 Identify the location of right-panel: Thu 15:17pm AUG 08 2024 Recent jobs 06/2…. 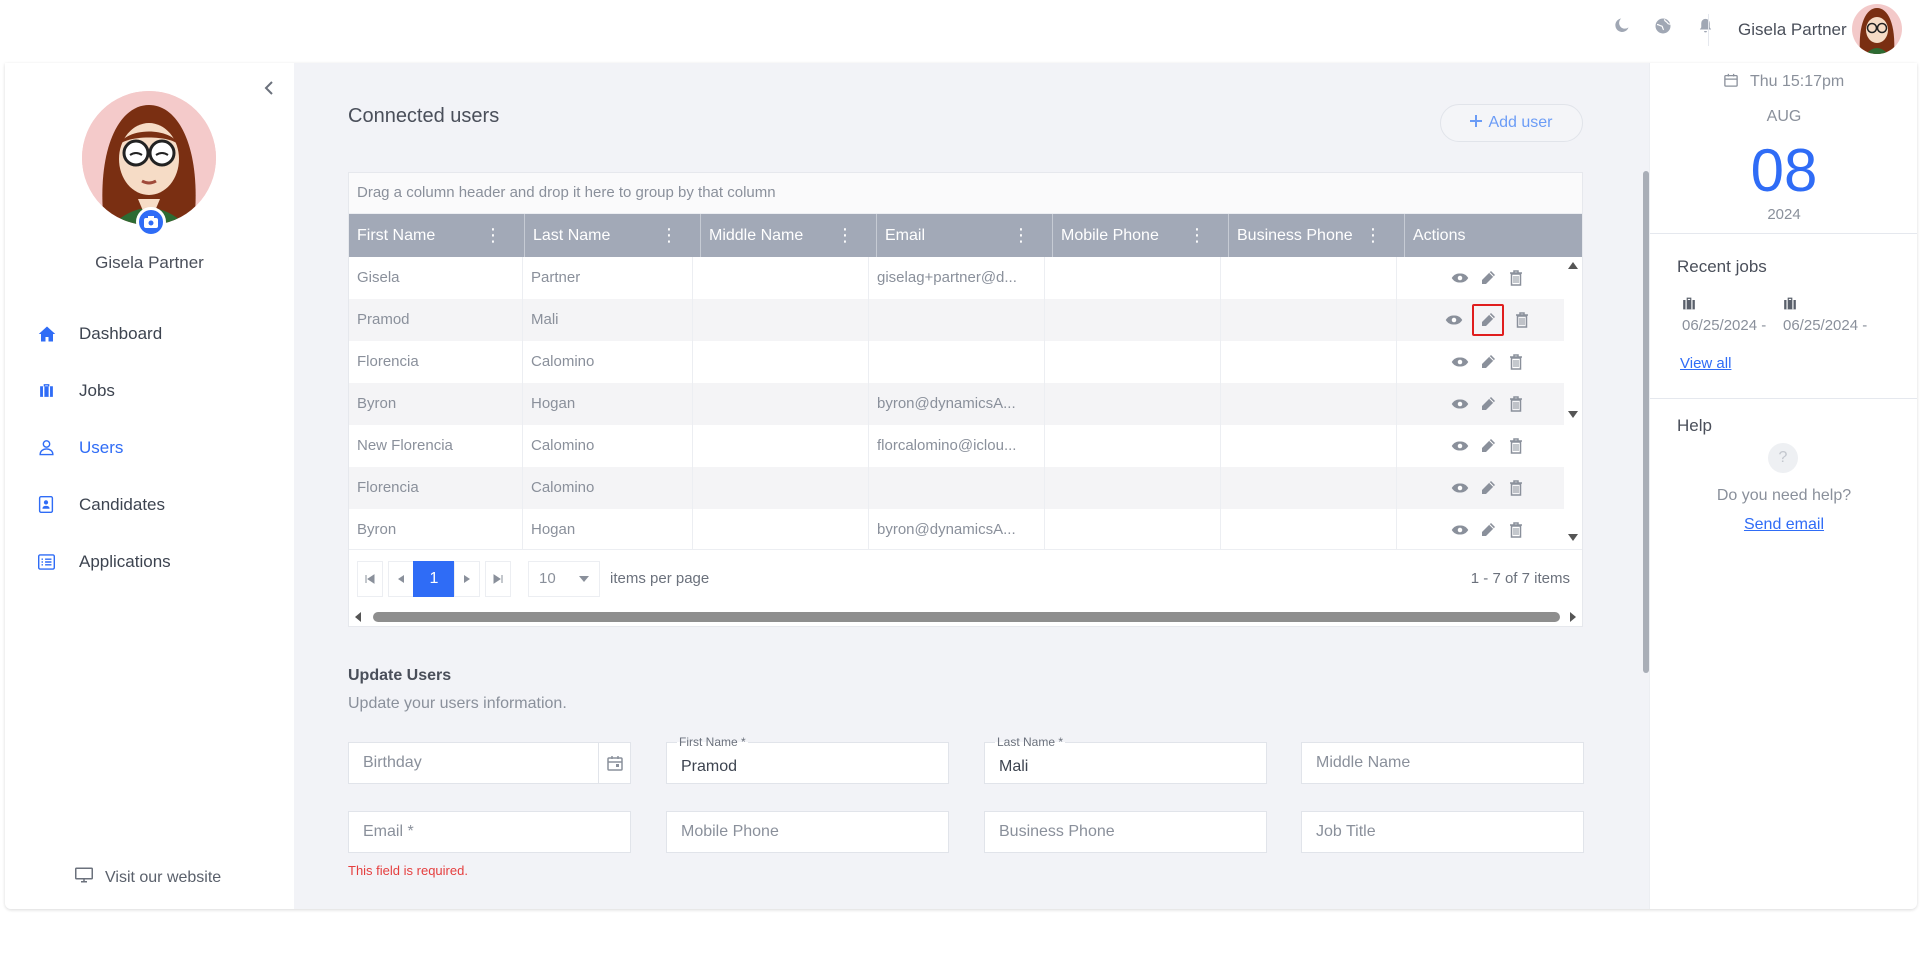
(1783, 486).